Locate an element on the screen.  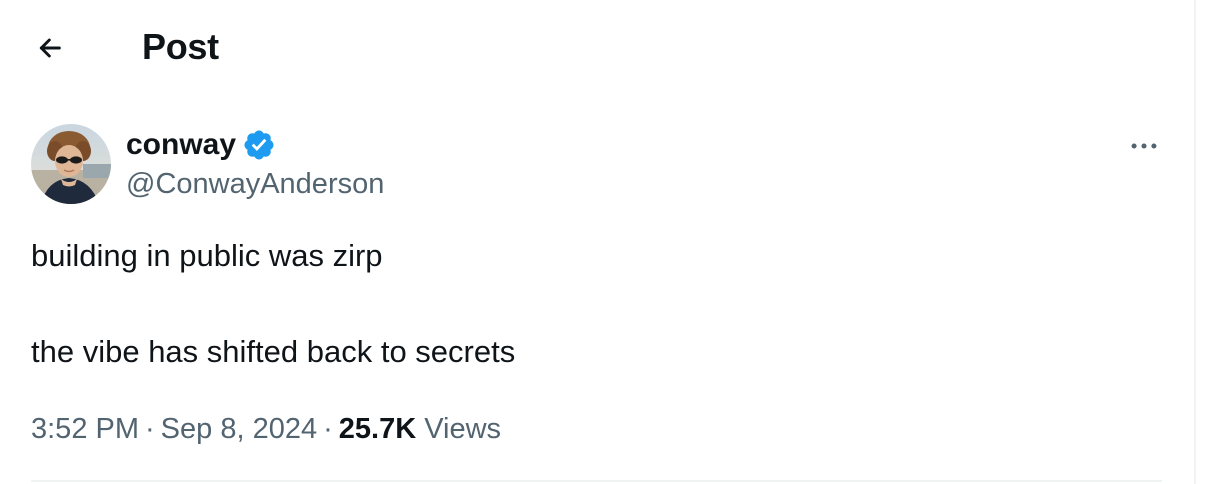
author-handle: @ConwayAnderson is located at coordinates (255, 184).